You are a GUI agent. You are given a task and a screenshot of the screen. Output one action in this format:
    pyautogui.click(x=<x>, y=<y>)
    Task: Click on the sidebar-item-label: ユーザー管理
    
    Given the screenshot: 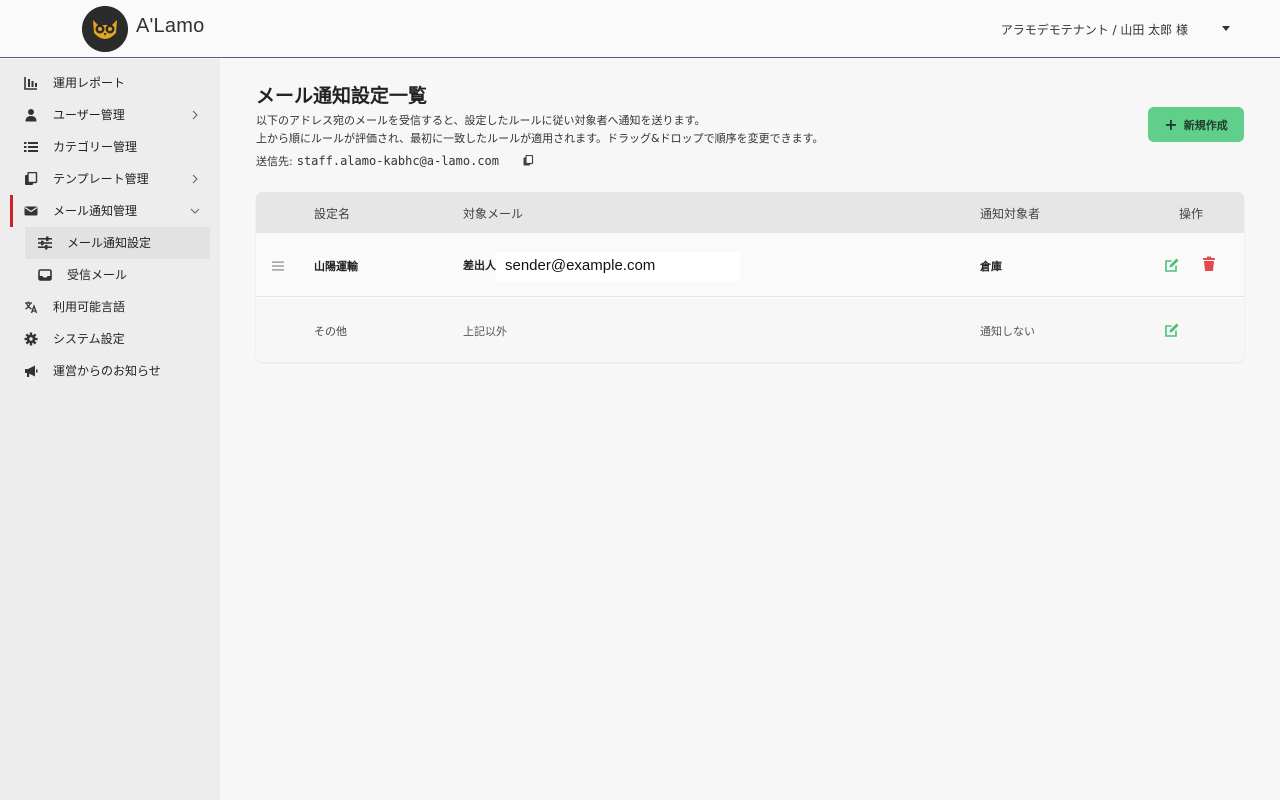 What is the action you would take?
    pyautogui.click(x=89, y=115)
    